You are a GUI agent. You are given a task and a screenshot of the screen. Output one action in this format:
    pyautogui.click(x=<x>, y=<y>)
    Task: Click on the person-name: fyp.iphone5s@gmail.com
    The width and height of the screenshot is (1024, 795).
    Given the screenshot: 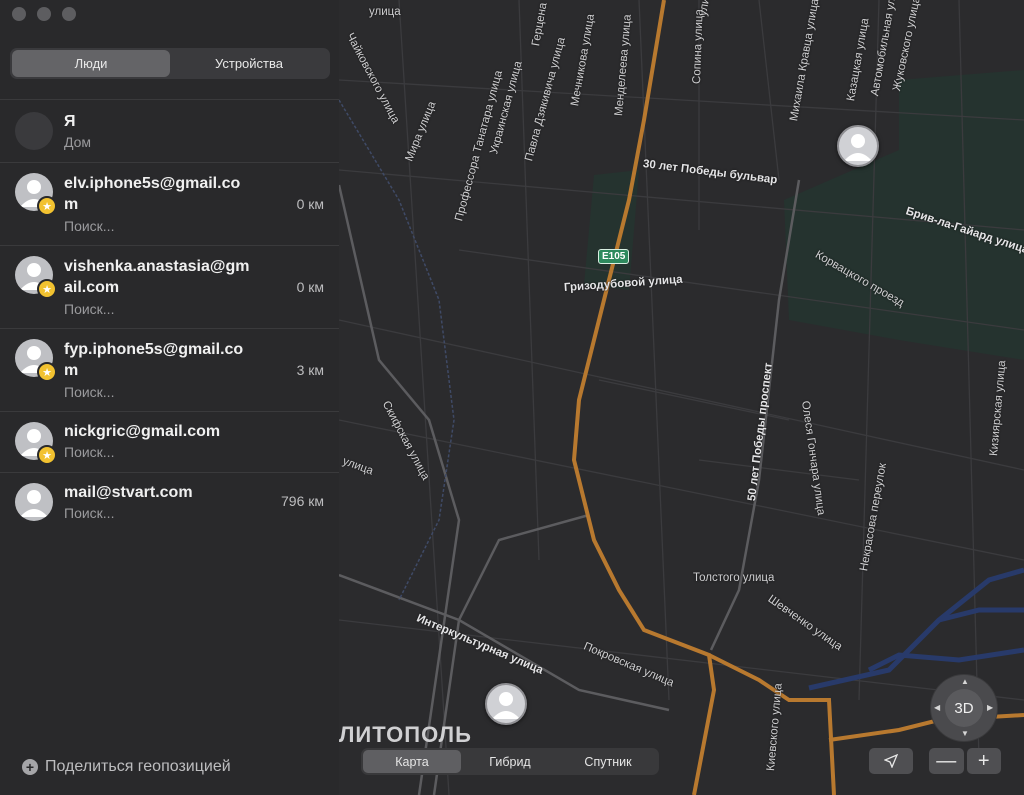 What is the action you would take?
    pyautogui.click(x=154, y=360)
    